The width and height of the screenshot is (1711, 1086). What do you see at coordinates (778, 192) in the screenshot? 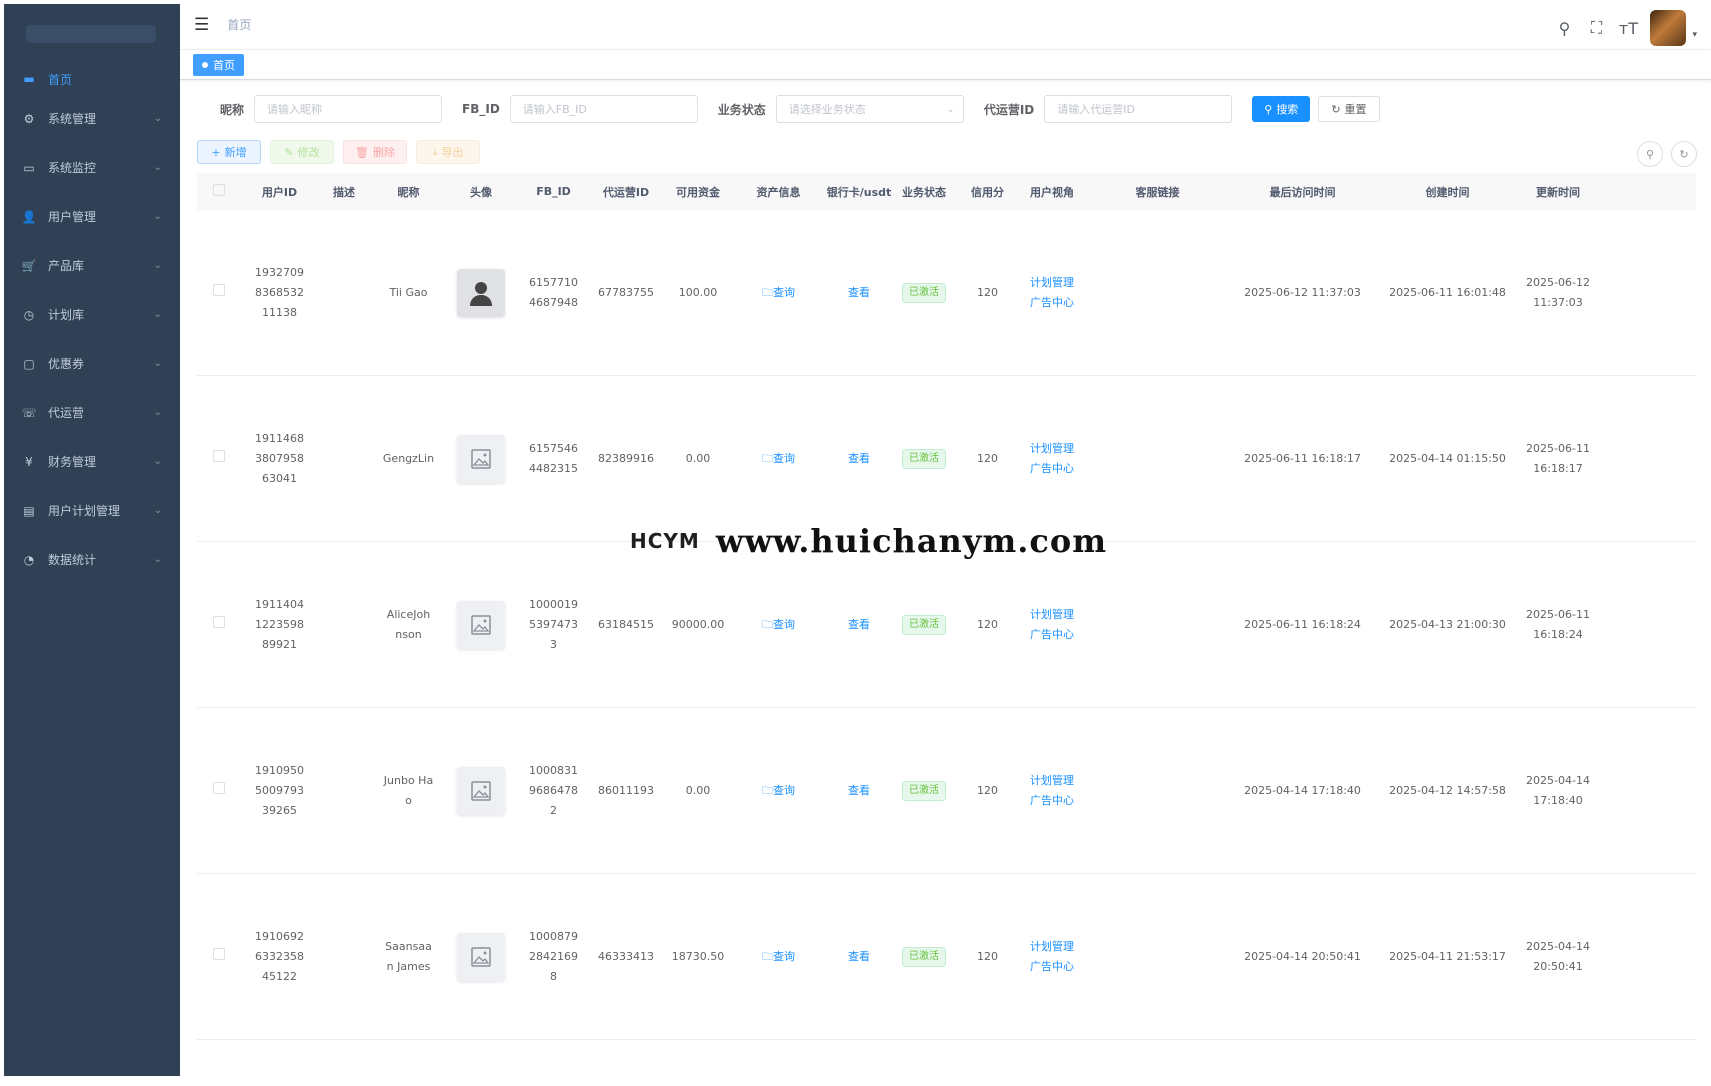
I see `column-header: 资产信息` at bounding box center [778, 192].